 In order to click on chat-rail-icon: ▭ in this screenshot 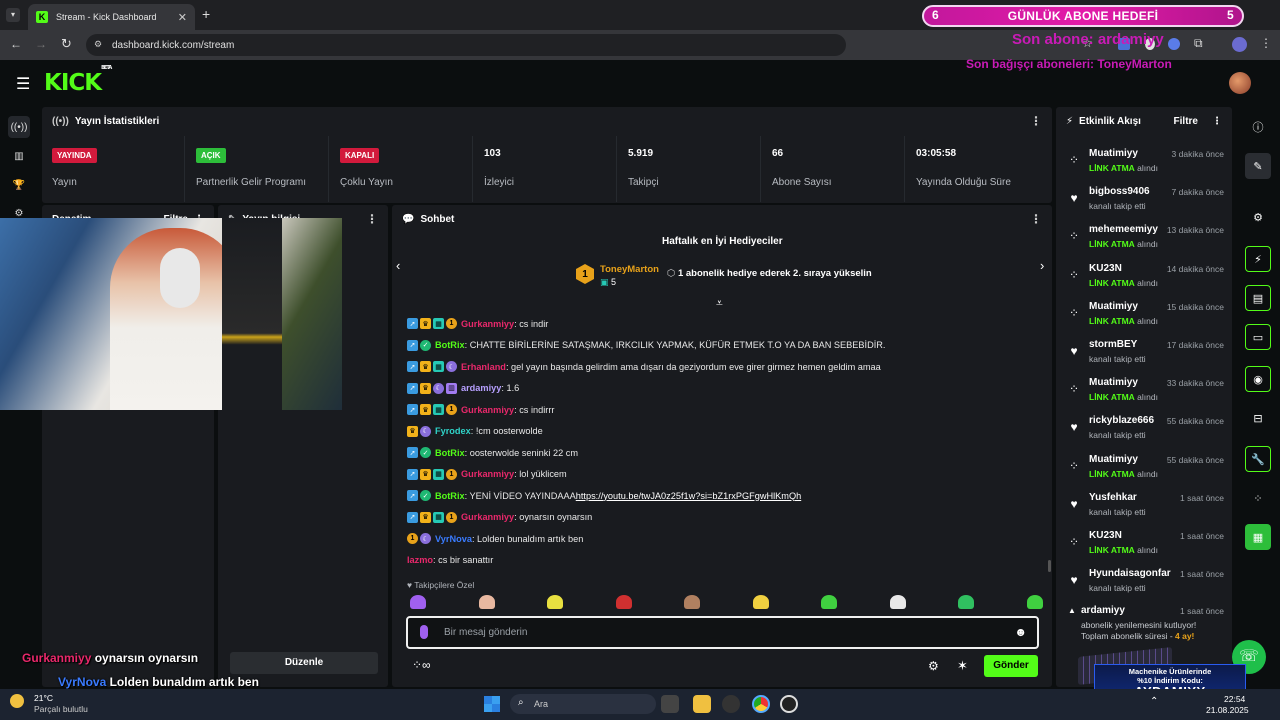, I will do `click(1258, 337)`.